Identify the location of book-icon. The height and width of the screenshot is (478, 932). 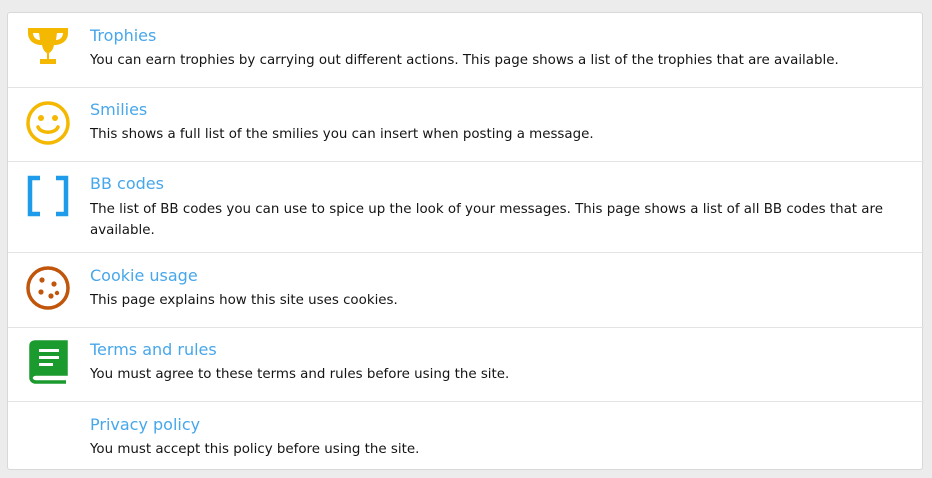
(48, 362).